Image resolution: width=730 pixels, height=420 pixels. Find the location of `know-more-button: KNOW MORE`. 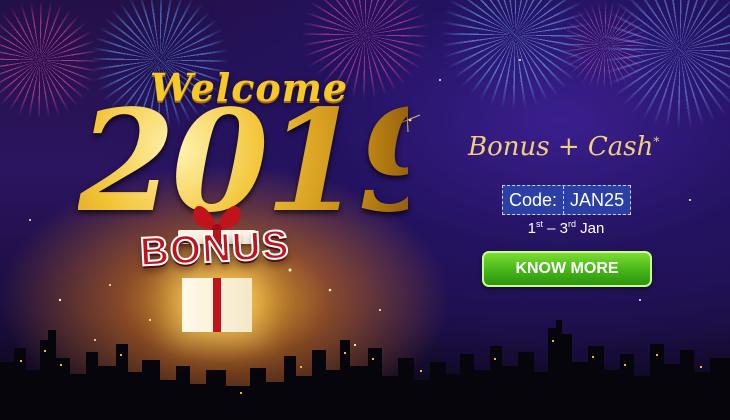

know-more-button: KNOW MORE is located at coordinates (567, 269).